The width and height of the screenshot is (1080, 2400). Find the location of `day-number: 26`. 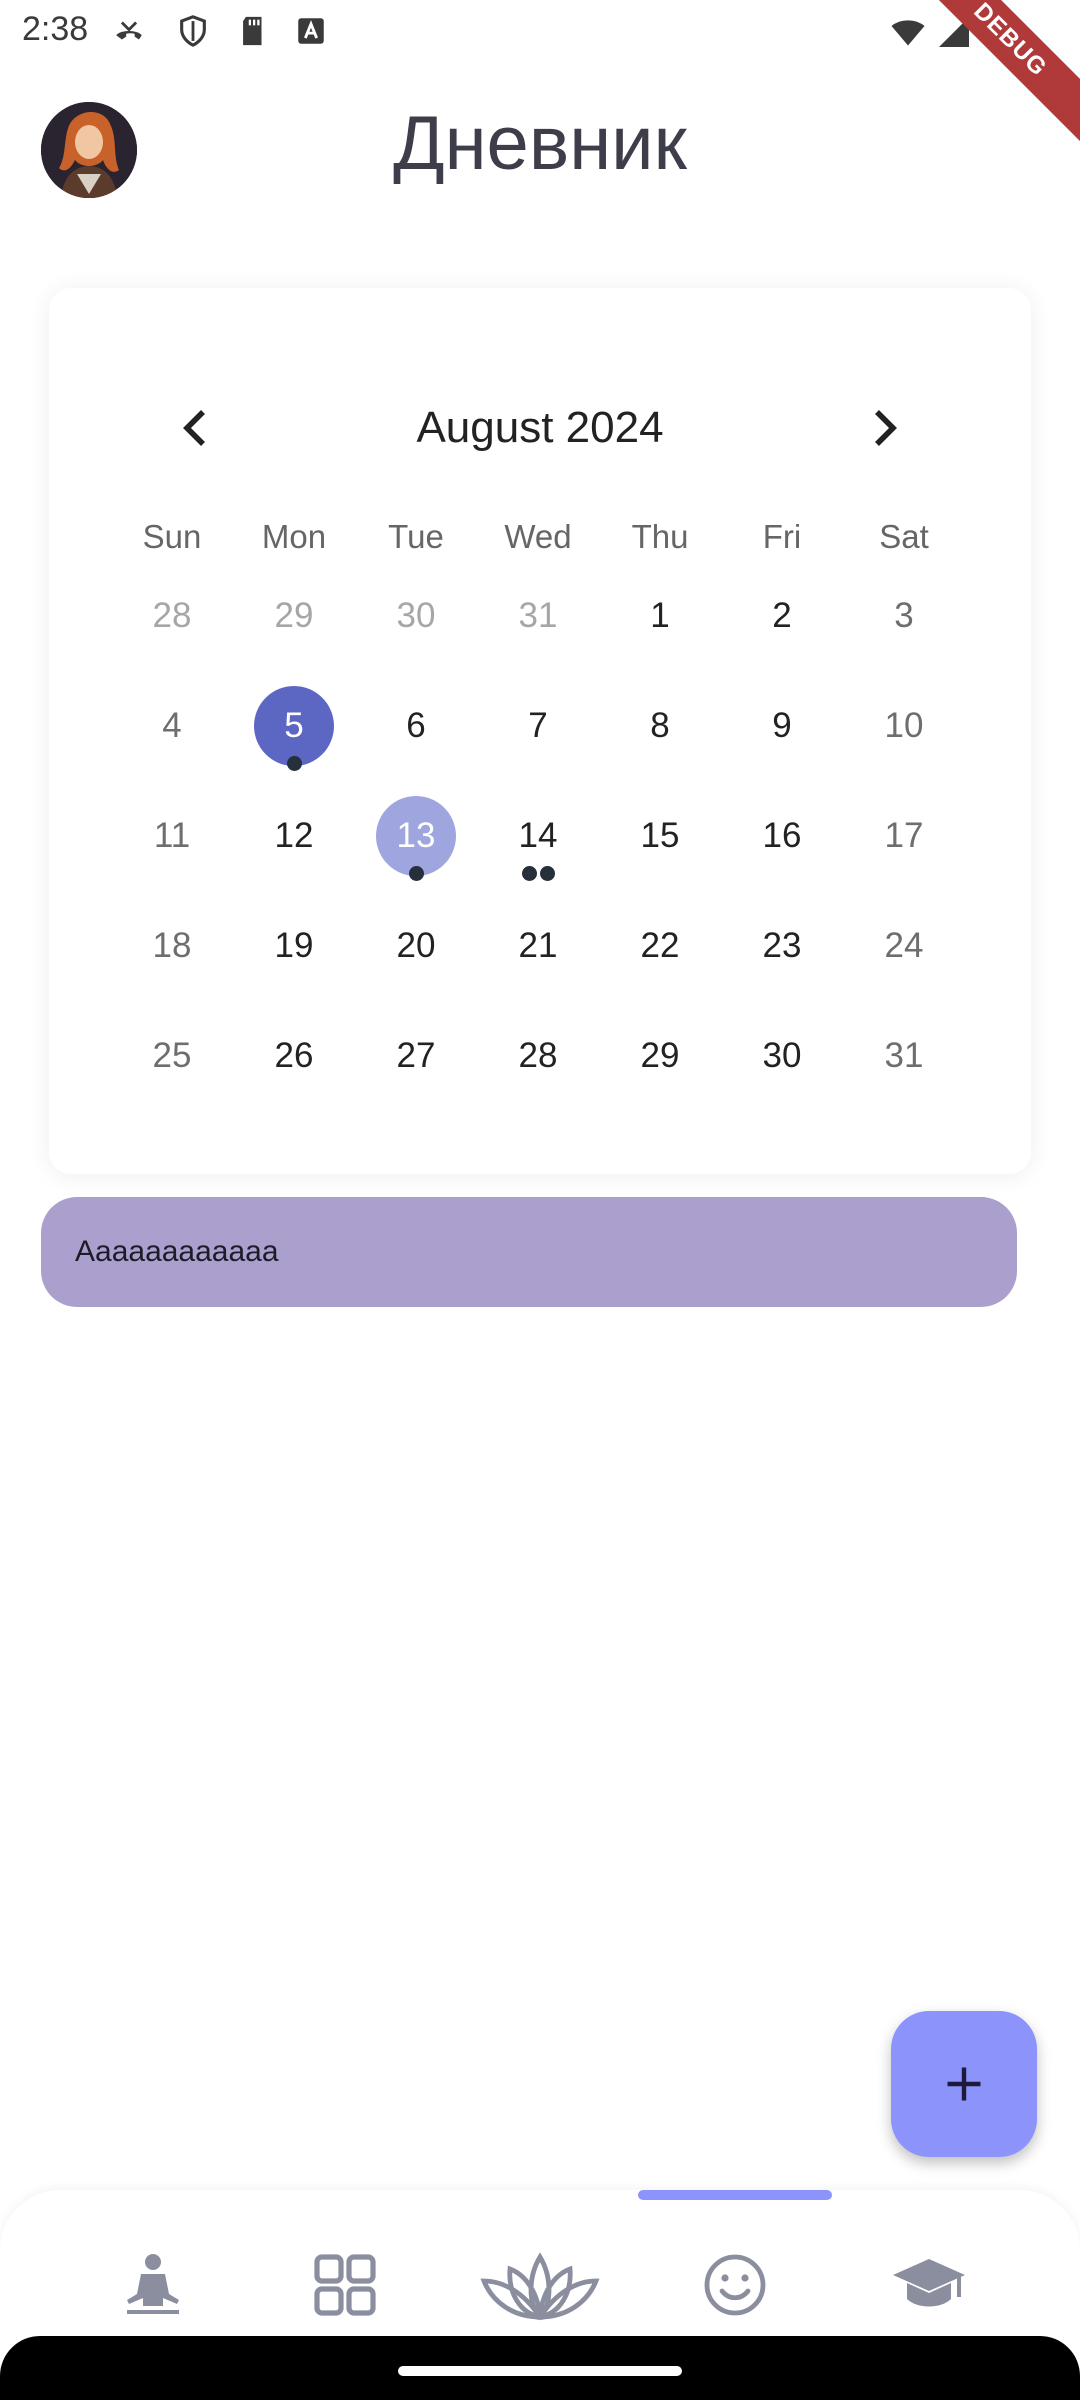

day-number: 26 is located at coordinates (294, 1055).